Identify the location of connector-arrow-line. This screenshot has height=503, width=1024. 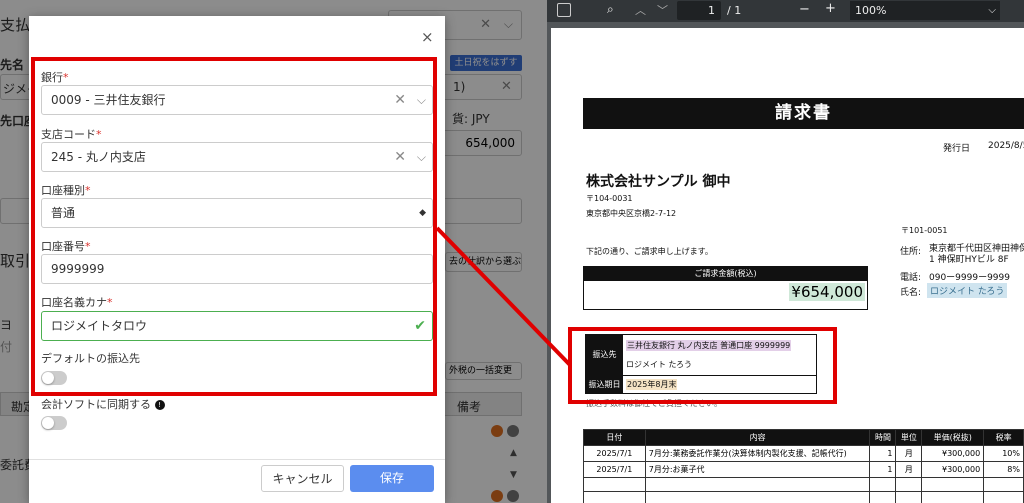
(503, 296).